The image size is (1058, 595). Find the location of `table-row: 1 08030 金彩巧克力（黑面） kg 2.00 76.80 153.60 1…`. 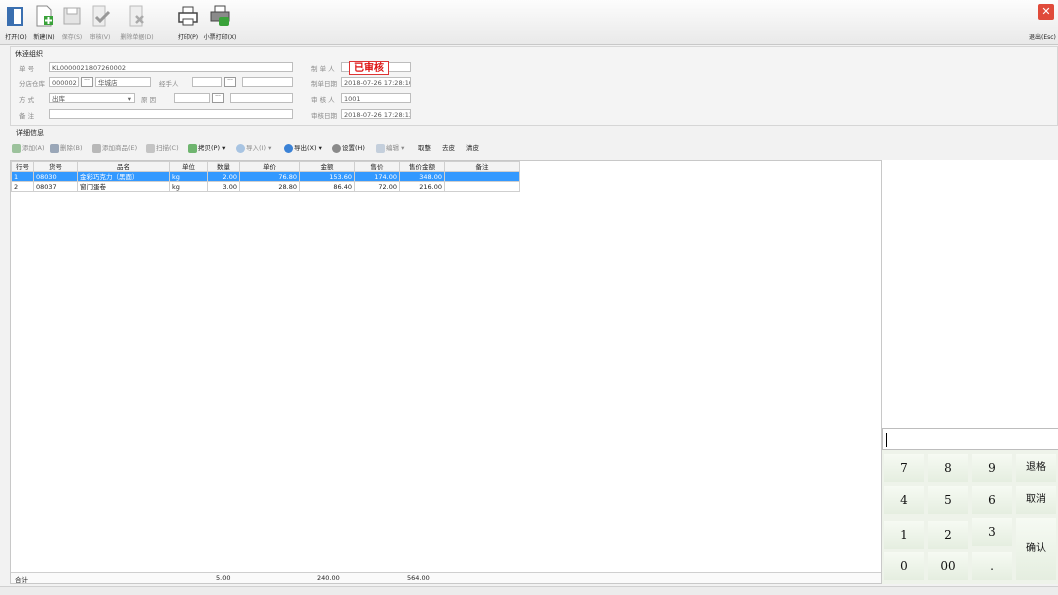

table-row: 1 08030 金彩巧克力（黑面） kg 2.00 76.80 153.60 1… is located at coordinates (265, 176).